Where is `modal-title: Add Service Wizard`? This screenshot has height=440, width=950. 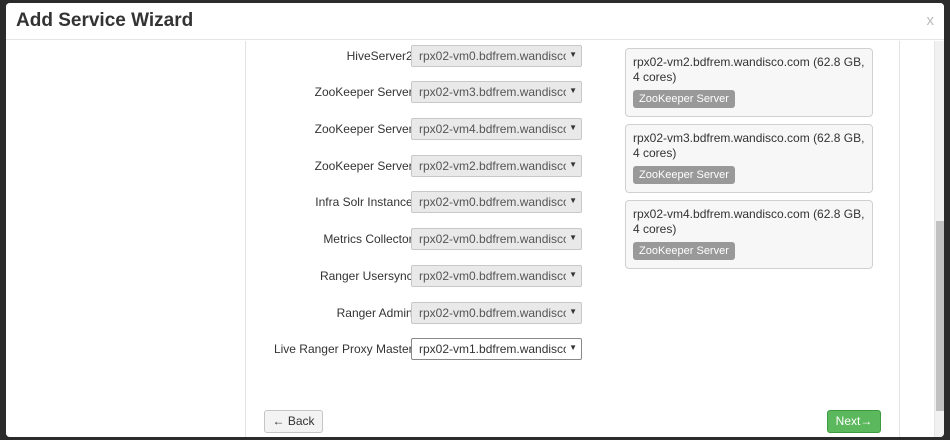
modal-title: Add Service Wizard is located at coordinates (105, 20).